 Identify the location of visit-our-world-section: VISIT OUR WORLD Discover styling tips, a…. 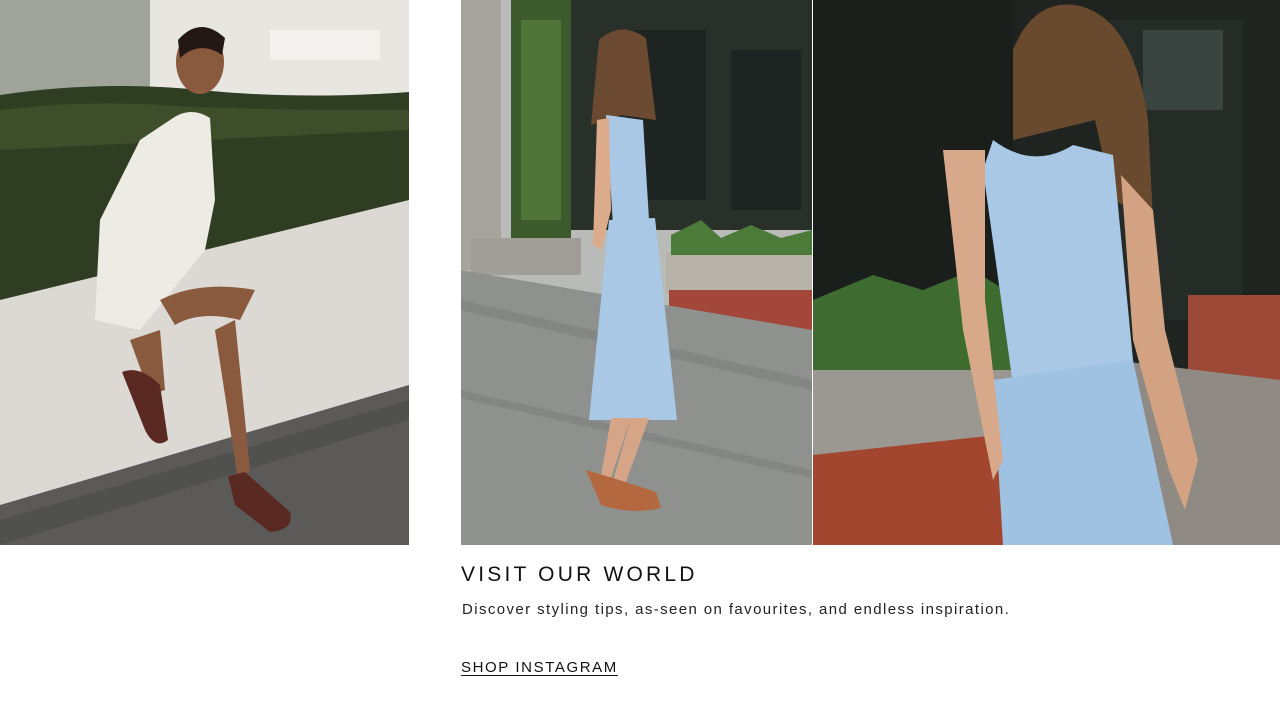
(841, 618).